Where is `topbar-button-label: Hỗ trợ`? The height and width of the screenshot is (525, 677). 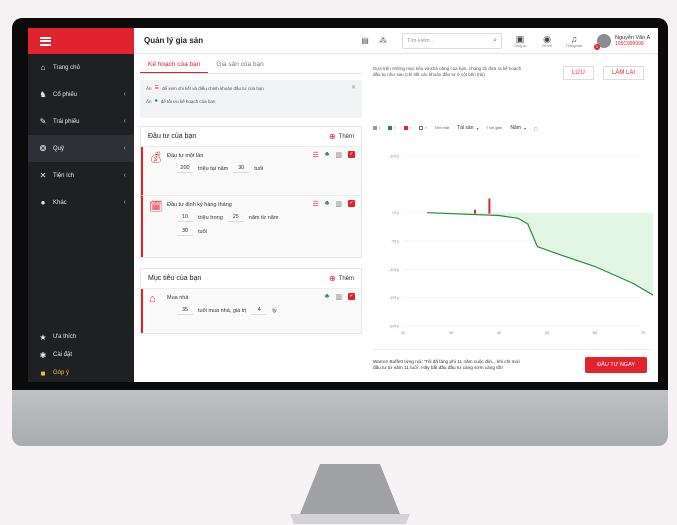 topbar-button-label: Hỗ trợ is located at coordinates (547, 45).